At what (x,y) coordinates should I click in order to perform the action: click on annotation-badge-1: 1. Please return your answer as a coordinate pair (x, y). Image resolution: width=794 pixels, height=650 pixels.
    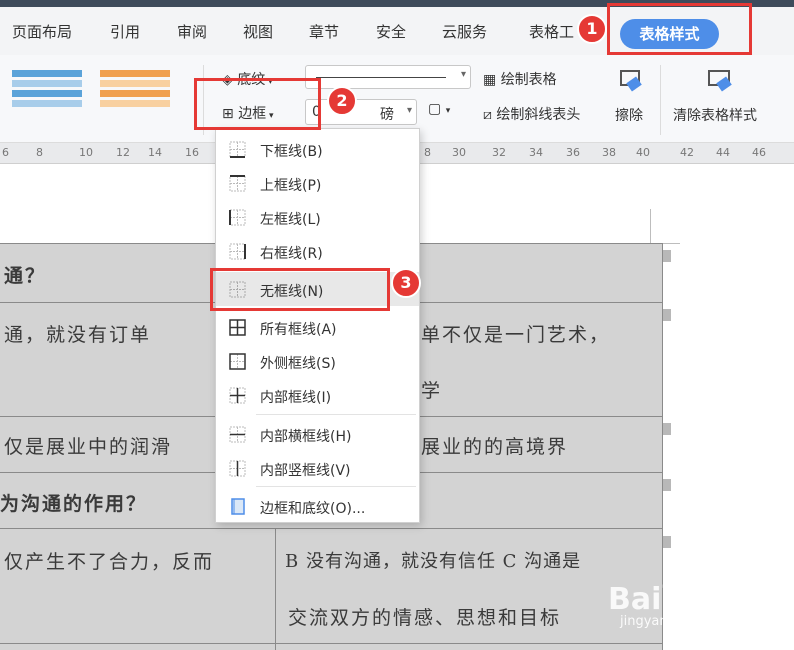
    Looking at the image, I should click on (592, 29).